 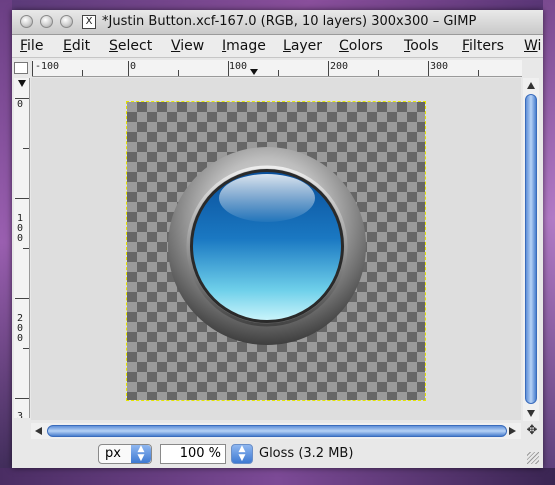 I want to click on menu-edit: Edit, so click(x=76, y=46).